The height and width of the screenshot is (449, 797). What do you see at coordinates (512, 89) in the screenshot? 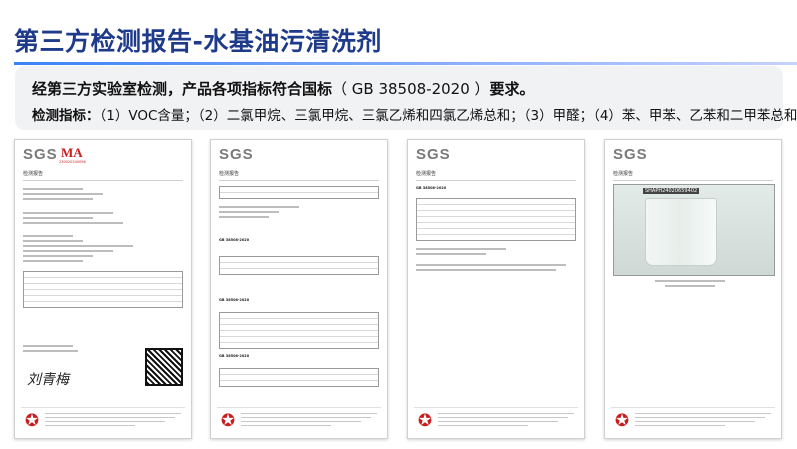
I see `summary-suffix: 要求。` at bounding box center [512, 89].